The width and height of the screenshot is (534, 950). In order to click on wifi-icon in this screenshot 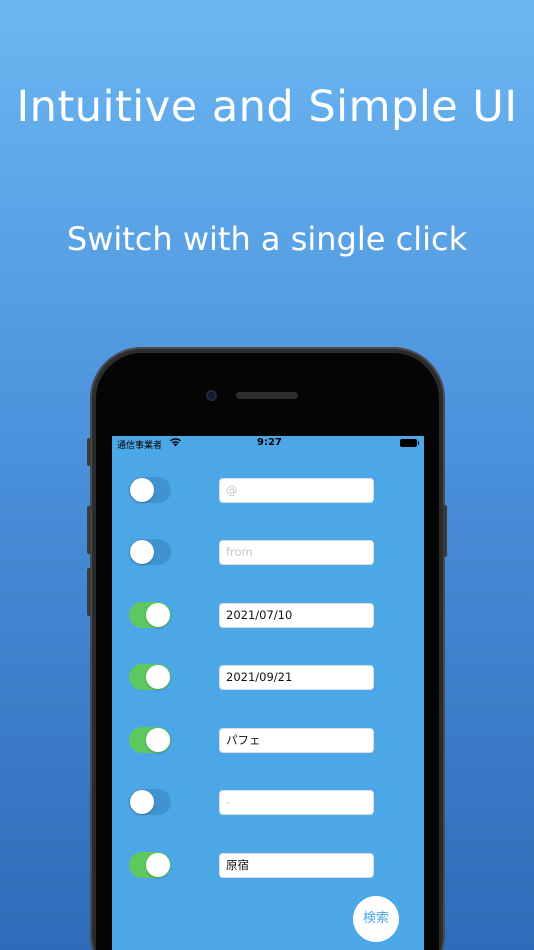, I will do `click(175, 442)`.